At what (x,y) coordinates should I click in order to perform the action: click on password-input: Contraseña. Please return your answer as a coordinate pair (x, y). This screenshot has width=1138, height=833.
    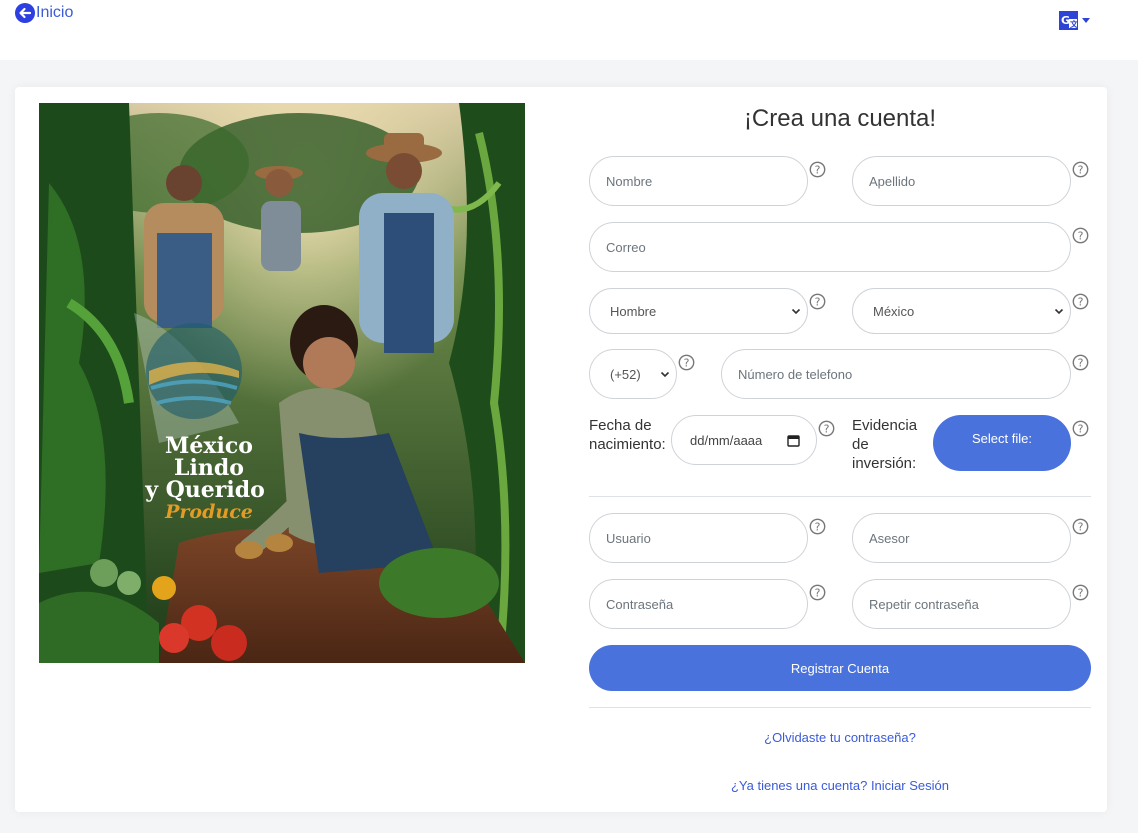
    Looking at the image, I should click on (698, 604).